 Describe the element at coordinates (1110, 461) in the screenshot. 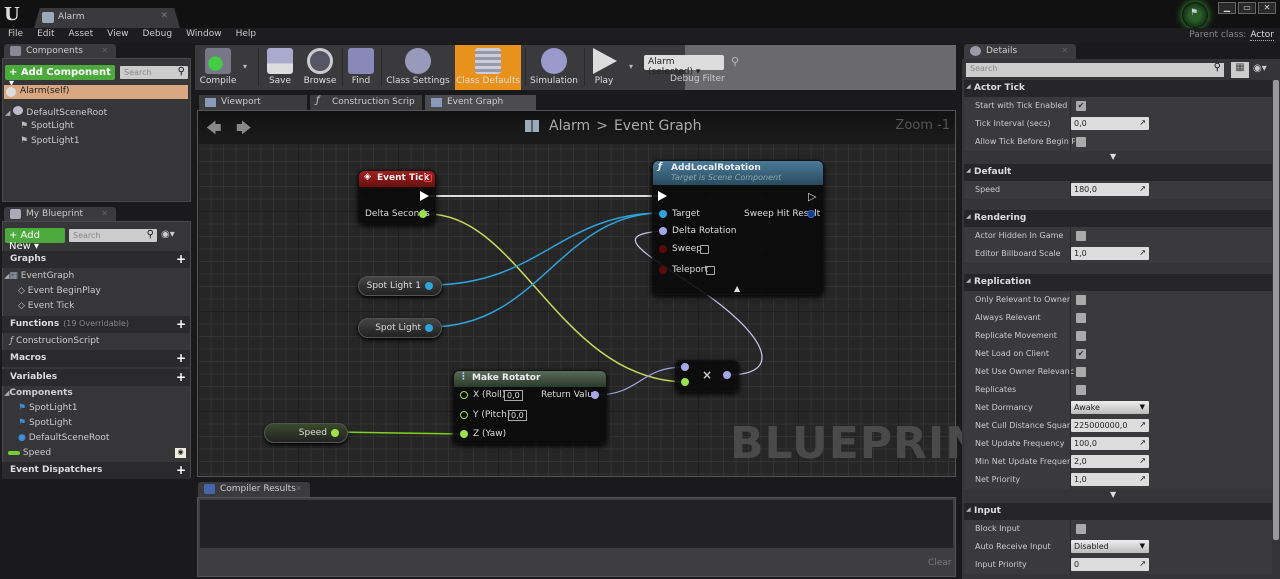

I see `property-number-input: 2,0` at that location.